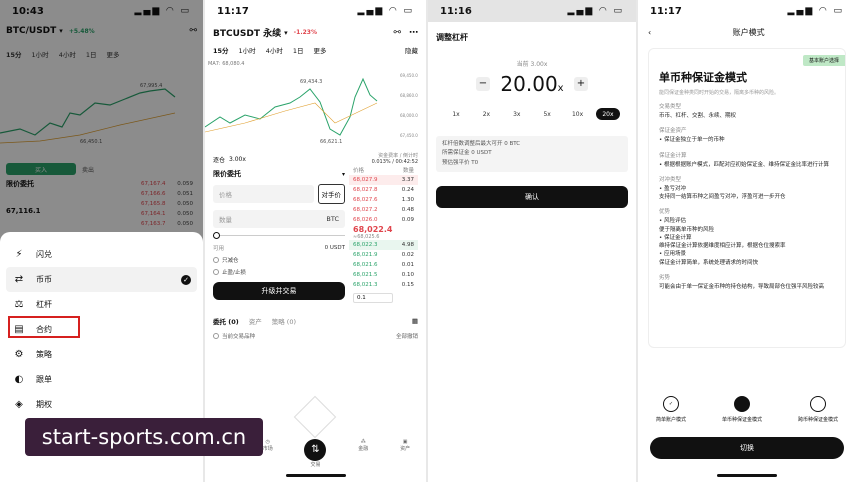 Image resolution: width=856 pixels, height=482 pixels. I want to click on menu-label: 期权, so click(44, 404).